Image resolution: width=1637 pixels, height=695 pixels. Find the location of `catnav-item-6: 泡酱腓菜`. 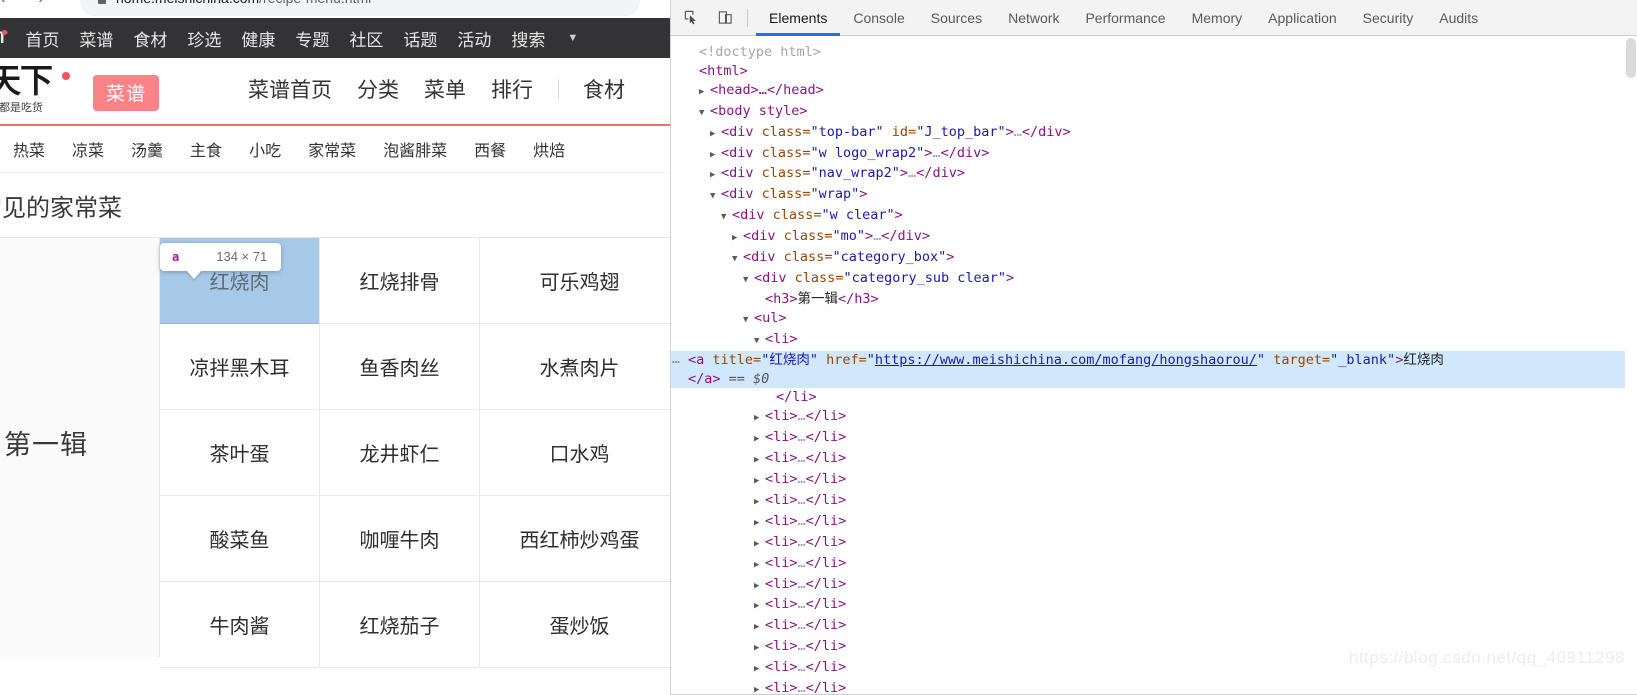

catnav-item-6: 泡酱腓菜 is located at coordinates (415, 149).